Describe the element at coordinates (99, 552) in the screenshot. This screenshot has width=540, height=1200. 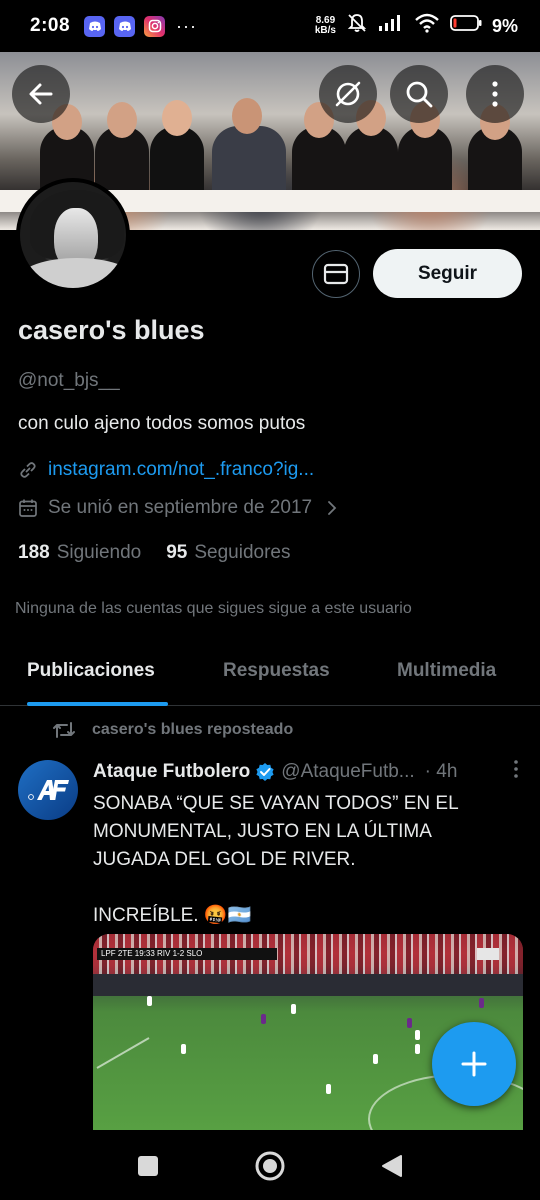
I see `following-label: Siguiendo` at that location.